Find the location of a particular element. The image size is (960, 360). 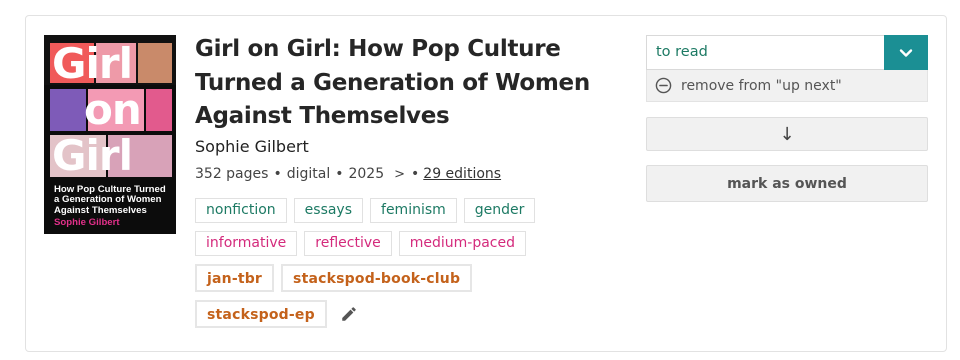

reading-status-select: to read is located at coordinates (787, 52).